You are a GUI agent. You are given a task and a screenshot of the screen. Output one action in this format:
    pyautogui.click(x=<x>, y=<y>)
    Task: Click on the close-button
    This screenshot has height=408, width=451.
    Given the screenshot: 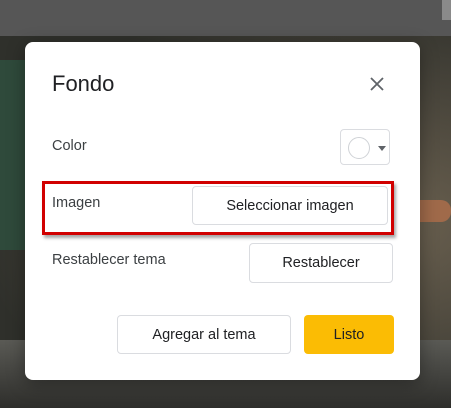 What is the action you would take?
    pyautogui.click(x=377, y=84)
    